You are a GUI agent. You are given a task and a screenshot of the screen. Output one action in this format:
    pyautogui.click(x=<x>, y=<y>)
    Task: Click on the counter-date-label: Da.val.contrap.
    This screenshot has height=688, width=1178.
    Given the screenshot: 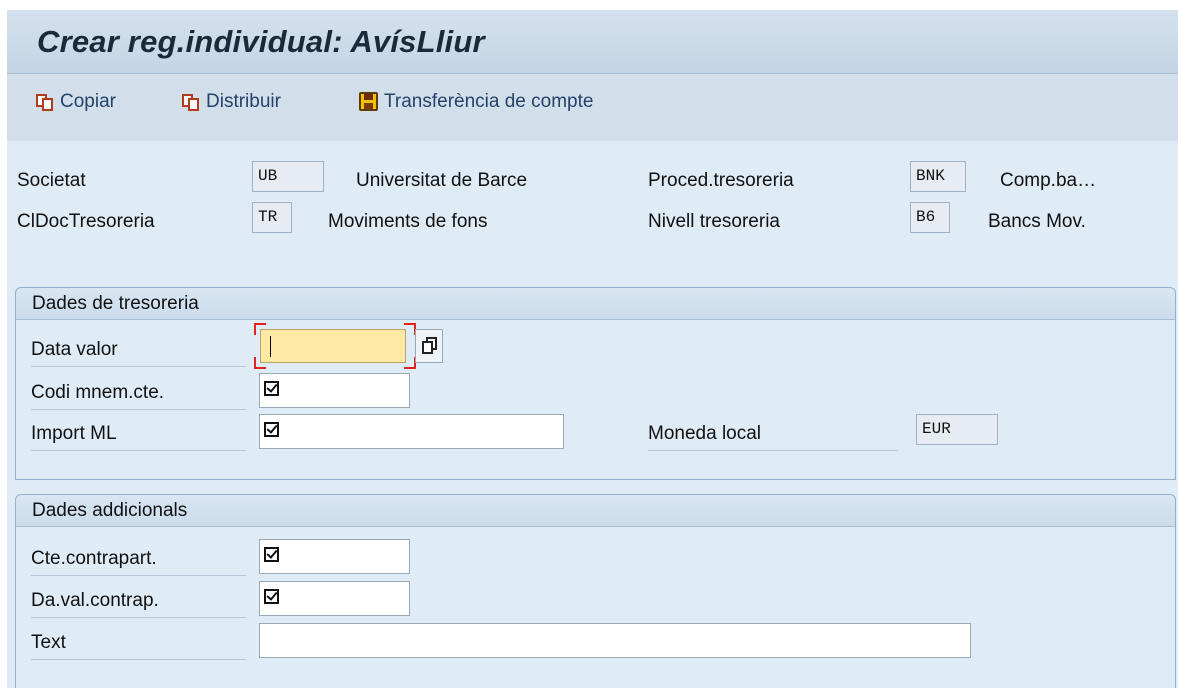 What is the action you would take?
    pyautogui.click(x=138, y=604)
    